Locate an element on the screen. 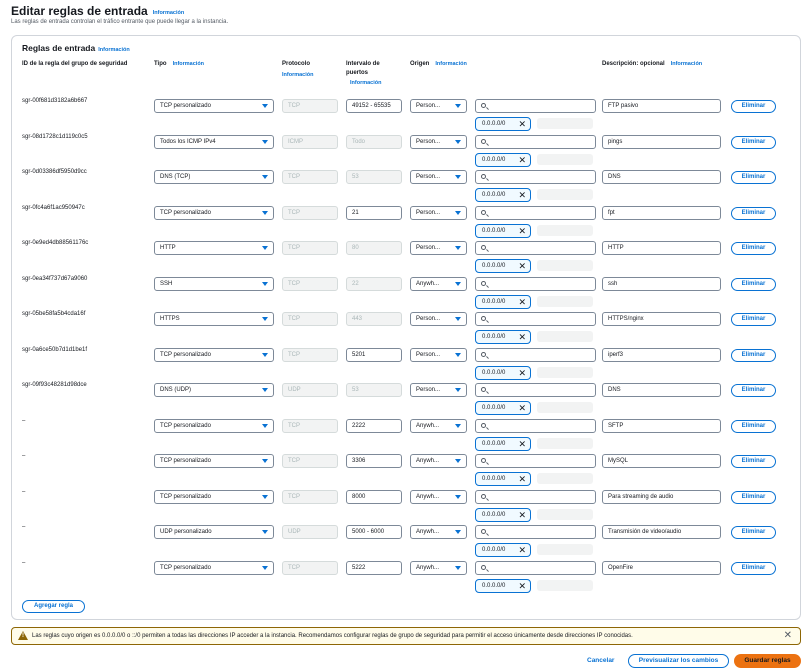 The image size is (807, 671). description-input: ssh is located at coordinates (661, 284).